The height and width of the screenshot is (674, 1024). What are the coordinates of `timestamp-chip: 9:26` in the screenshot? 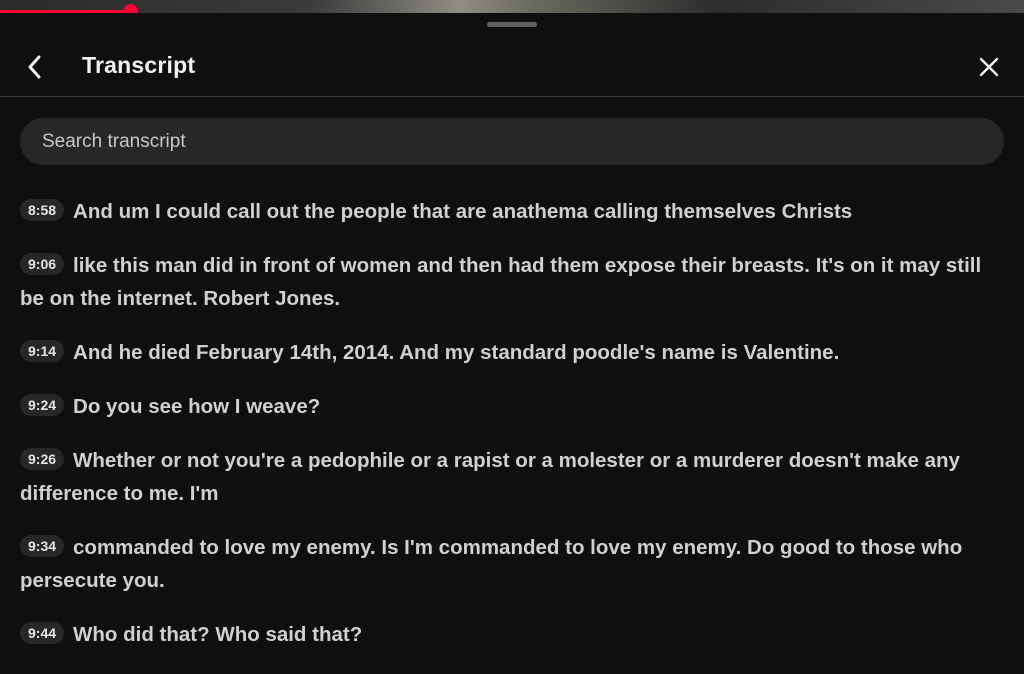 It's located at (42, 459).